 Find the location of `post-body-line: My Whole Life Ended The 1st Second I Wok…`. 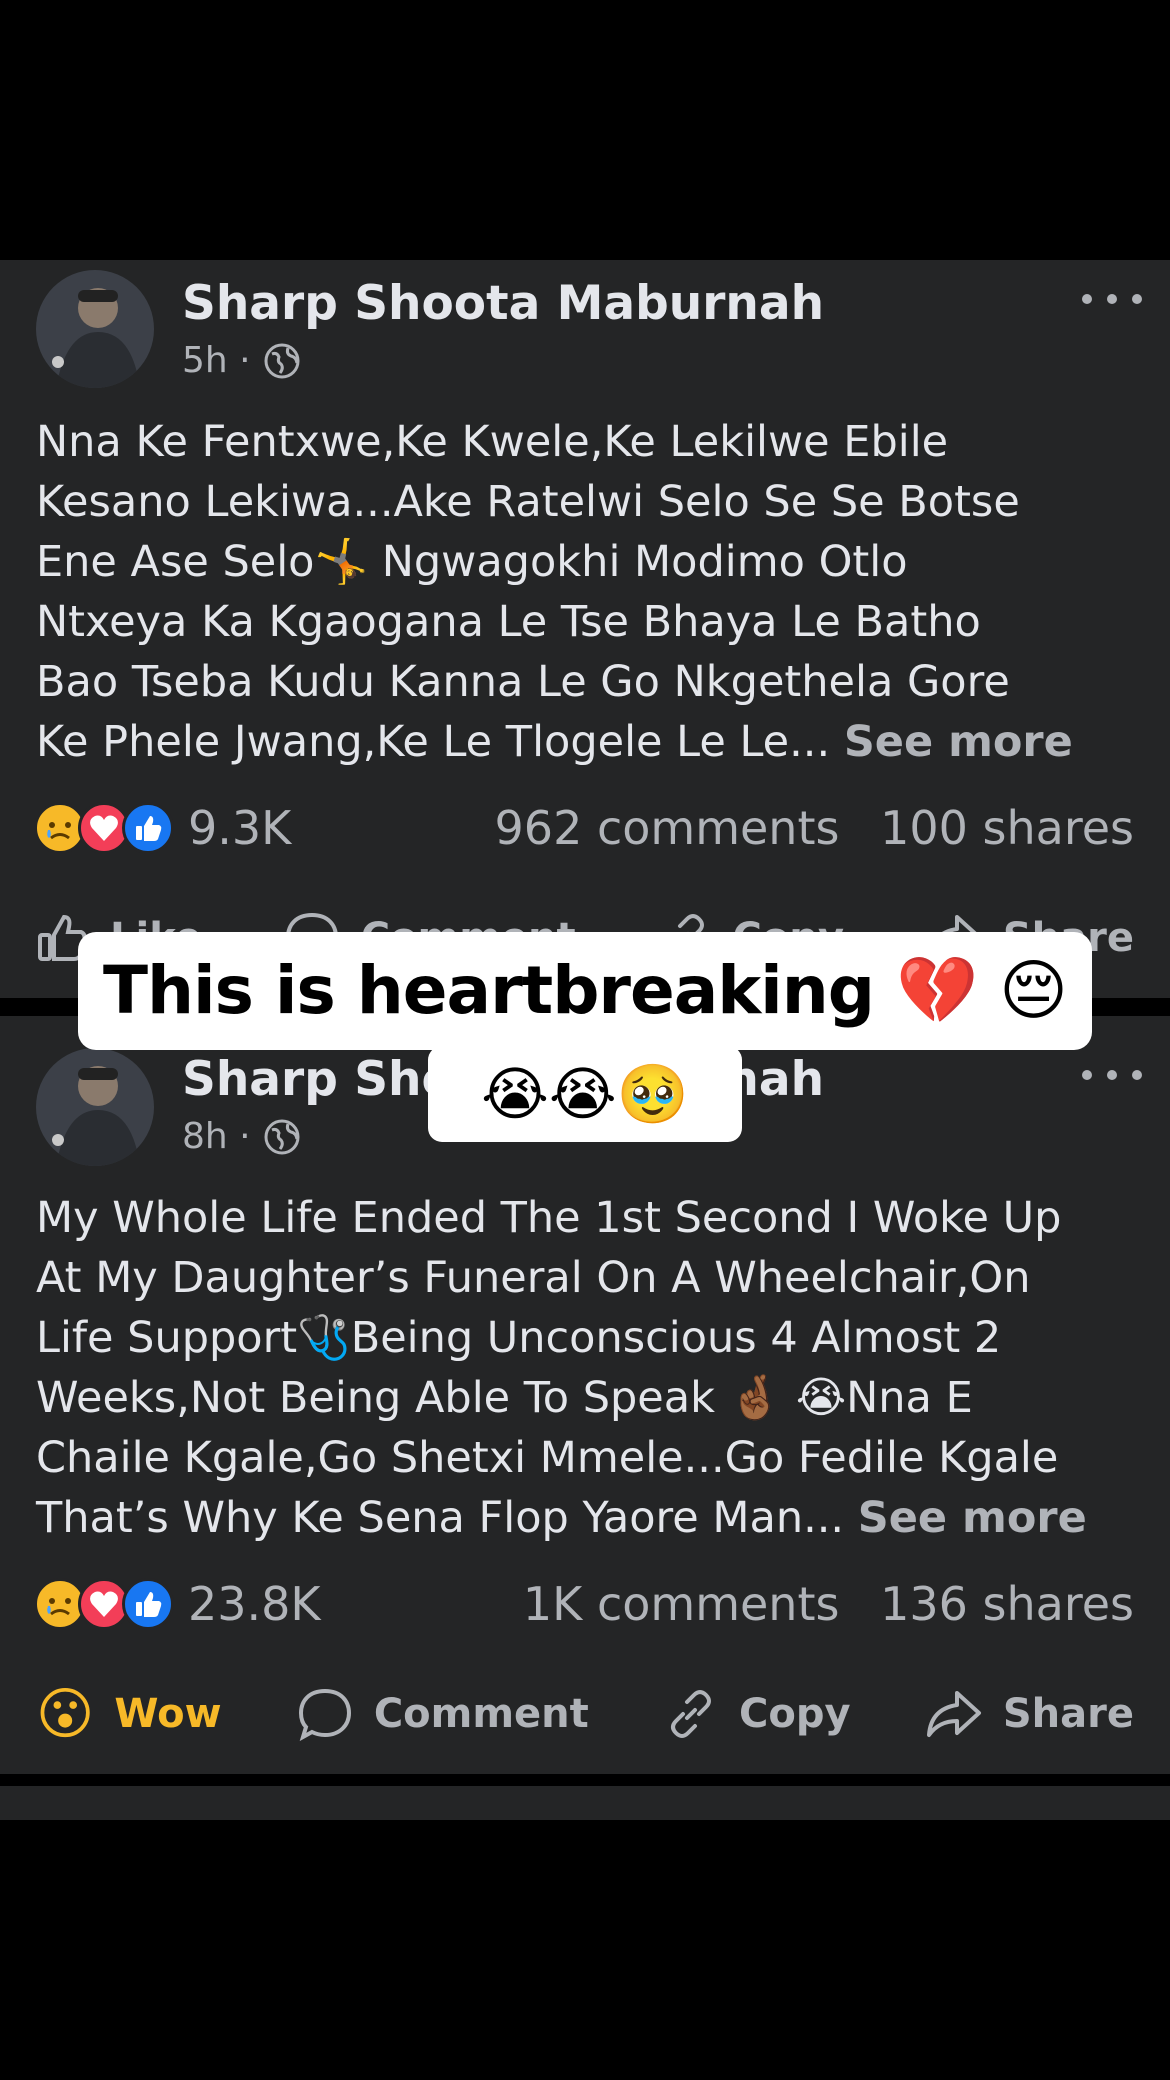

post-body-line: My Whole Life Ended The 1st Second I Wok… is located at coordinates (549, 1218).